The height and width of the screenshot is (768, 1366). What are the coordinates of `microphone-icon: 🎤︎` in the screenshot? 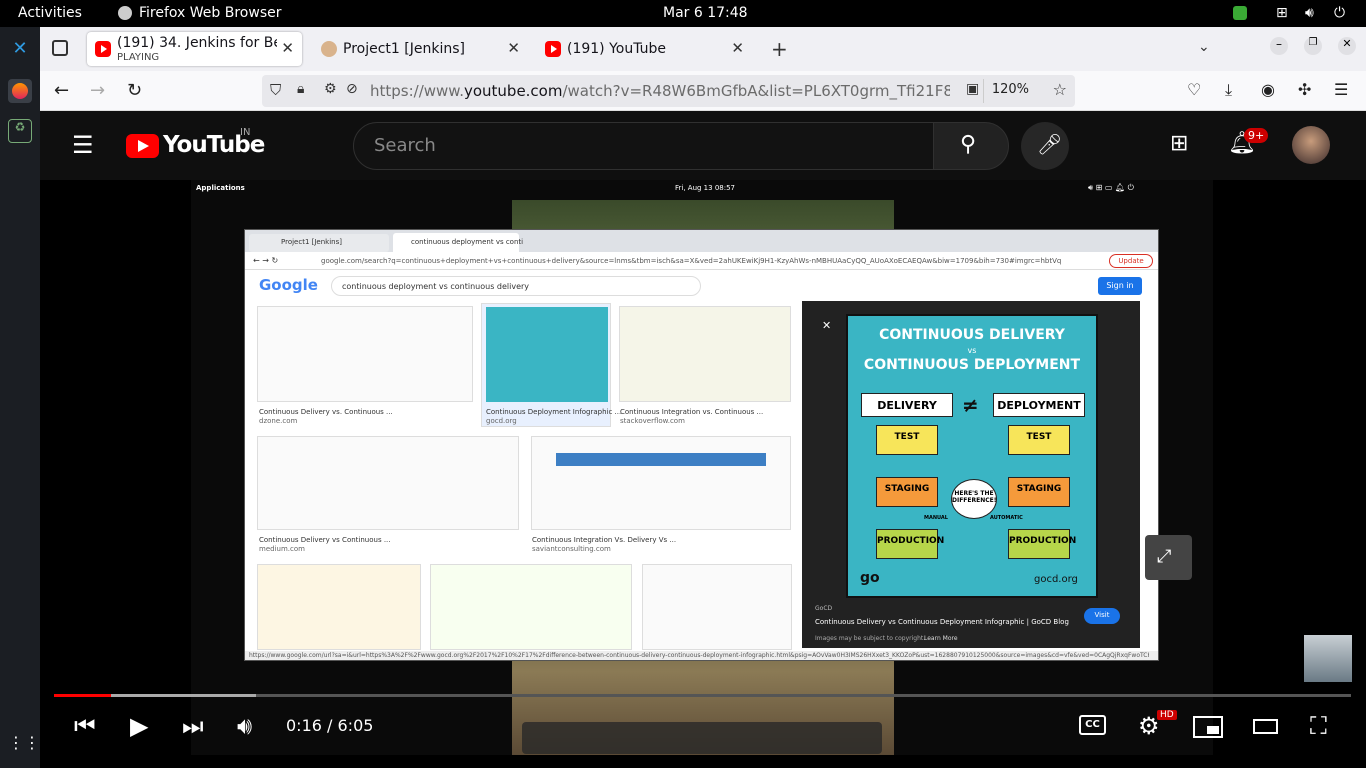 It's located at (1050, 144).